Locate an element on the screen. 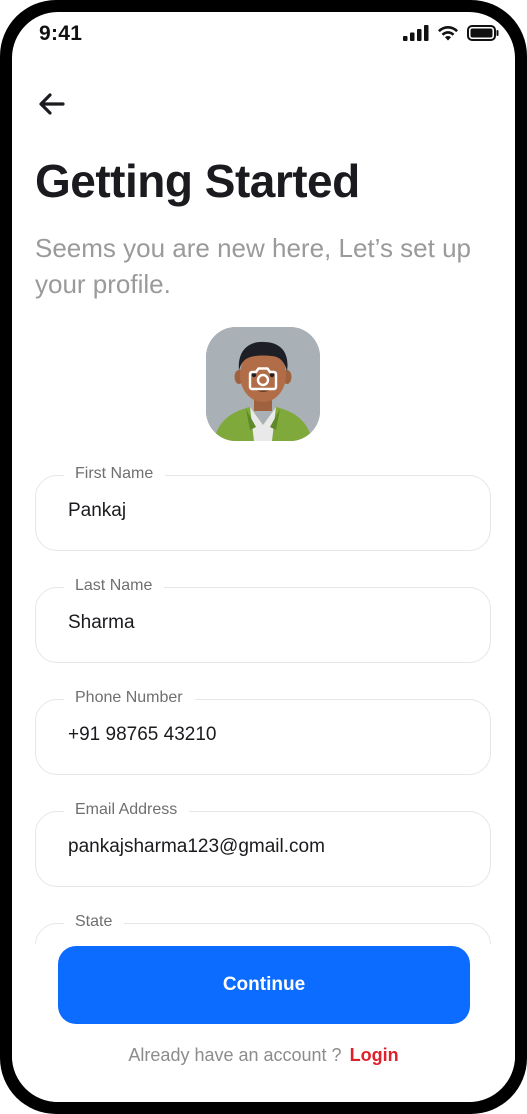 The height and width of the screenshot is (1114, 527). last-name-field: Last Name is located at coordinates (263, 620).